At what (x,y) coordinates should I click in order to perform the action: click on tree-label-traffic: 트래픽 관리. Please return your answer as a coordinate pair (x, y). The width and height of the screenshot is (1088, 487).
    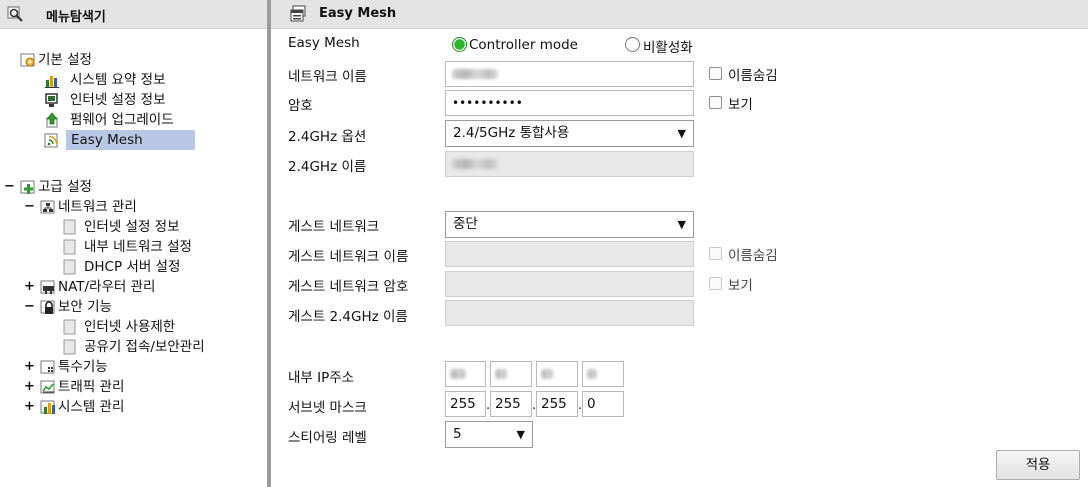
    Looking at the image, I should click on (91, 387).